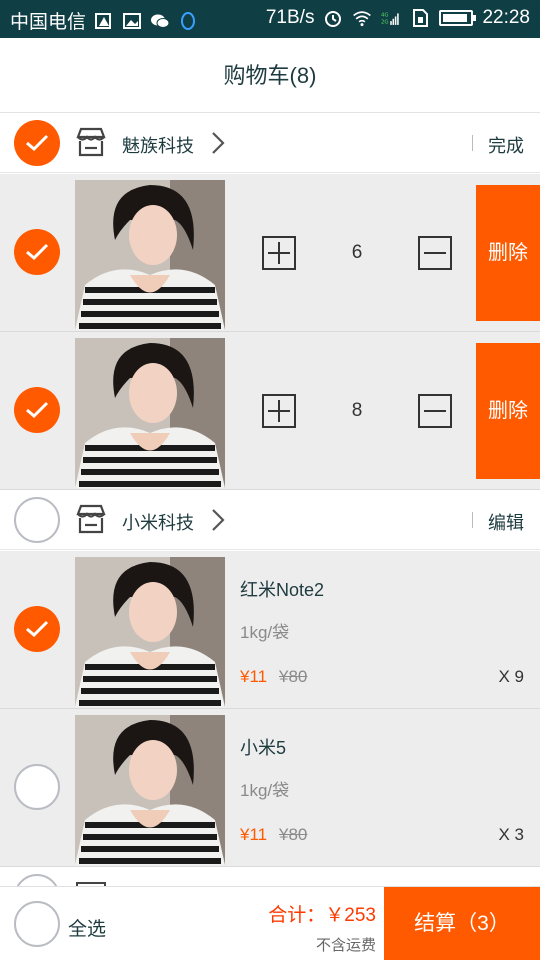  What do you see at coordinates (322, 915) in the screenshot?
I see `total-price: 合计：￥253` at bounding box center [322, 915].